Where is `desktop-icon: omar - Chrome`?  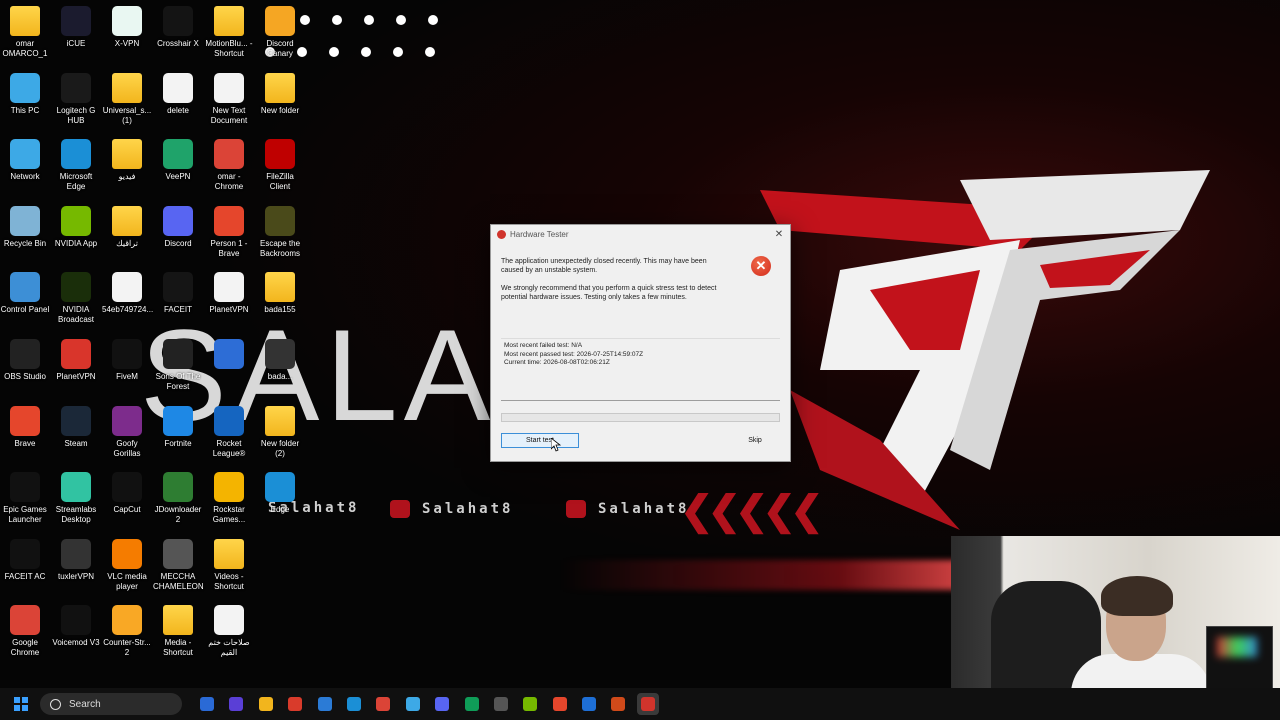
desktop-icon: omar - Chrome is located at coordinates (229, 165).